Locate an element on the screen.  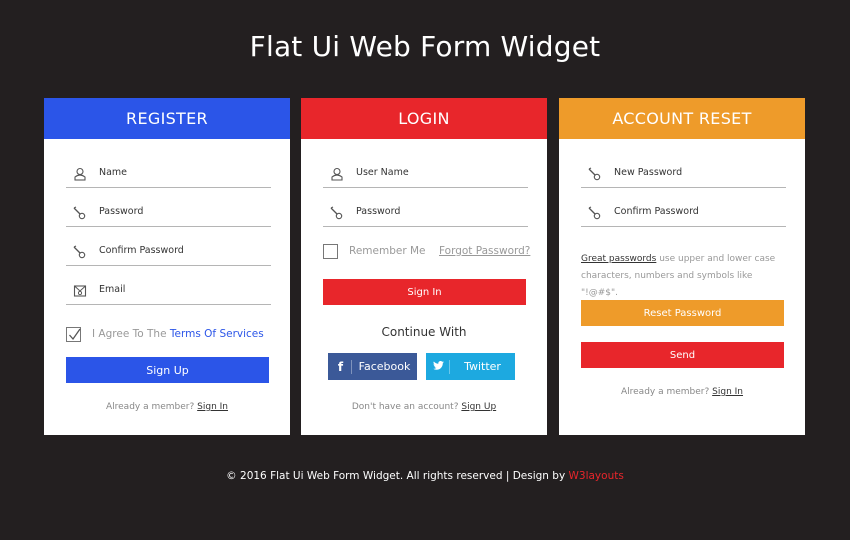
login-password-input is located at coordinates (441, 211).